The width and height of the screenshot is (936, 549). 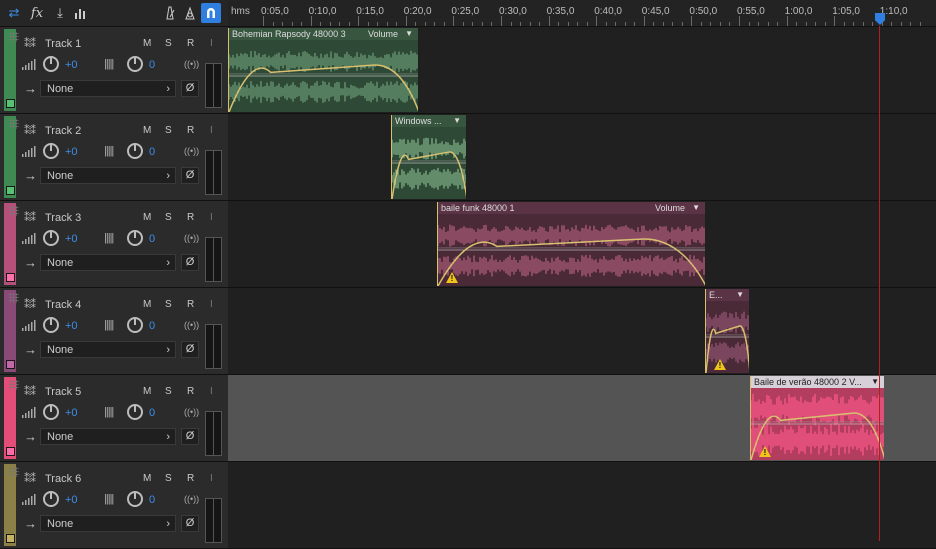 What do you see at coordinates (582, 505) in the screenshot?
I see `track-lane` at bounding box center [582, 505].